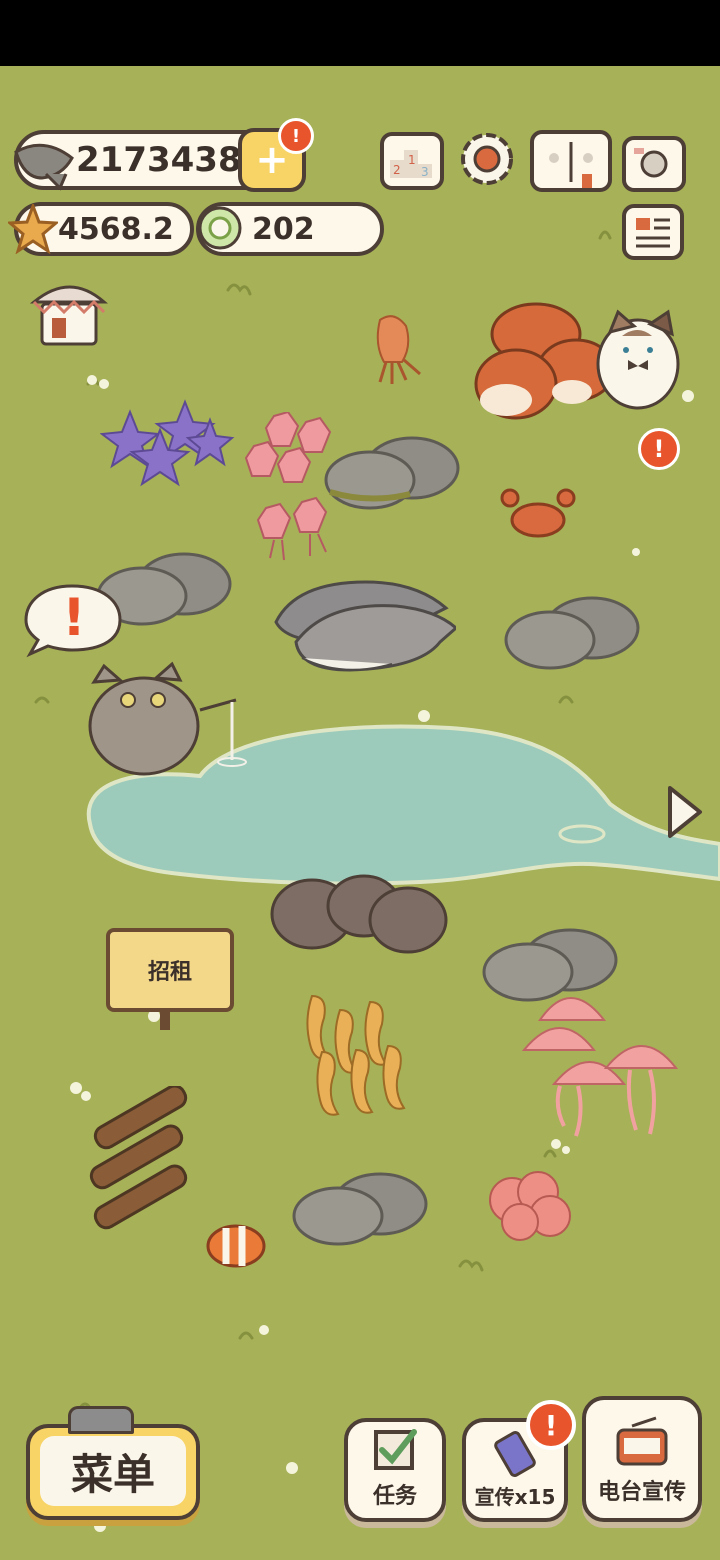  What do you see at coordinates (395, 1449) in the screenshot?
I see `checklist-icon` at bounding box center [395, 1449].